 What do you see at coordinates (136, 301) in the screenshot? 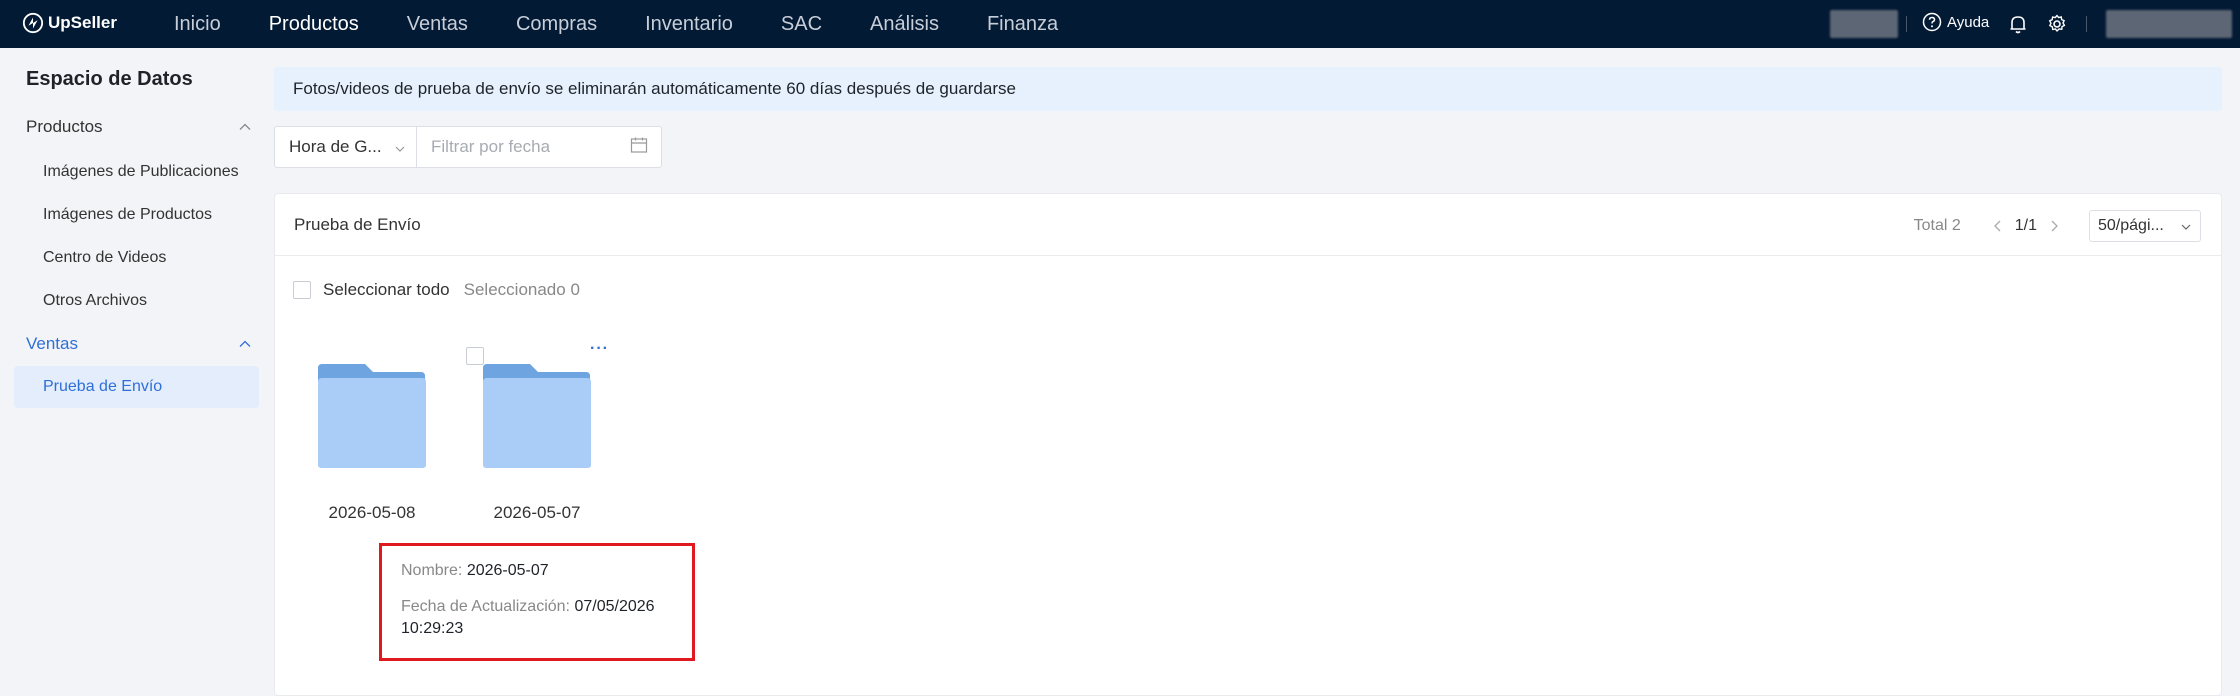
I see `sidebar-item-otros-archivos: Otros Archivos` at bounding box center [136, 301].